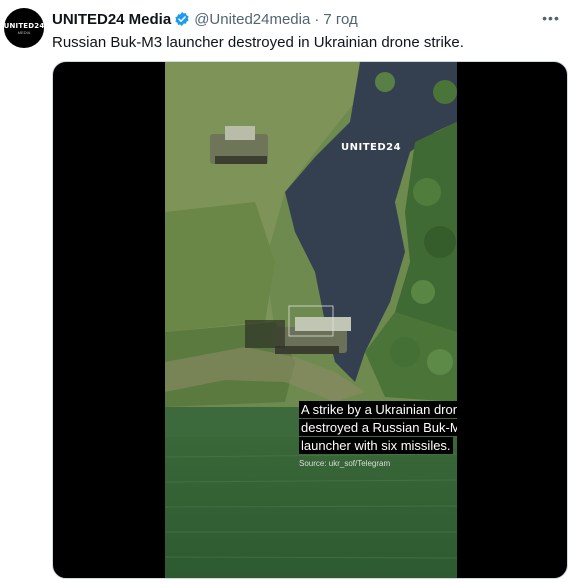 The image size is (573, 583). Describe the element at coordinates (252, 19) in the screenshot. I see `handle: @United24media` at that location.